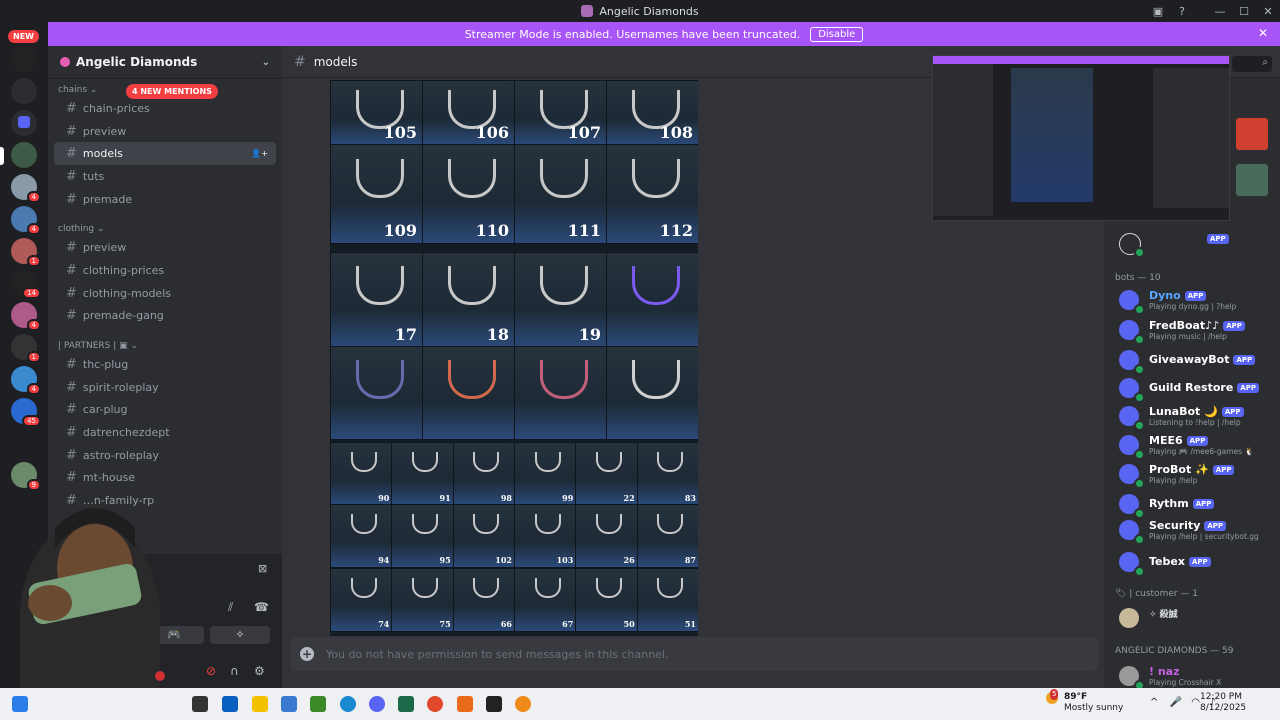  What do you see at coordinates (20, 704) in the screenshot?
I see `start-icon` at bounding box center [20, 704].